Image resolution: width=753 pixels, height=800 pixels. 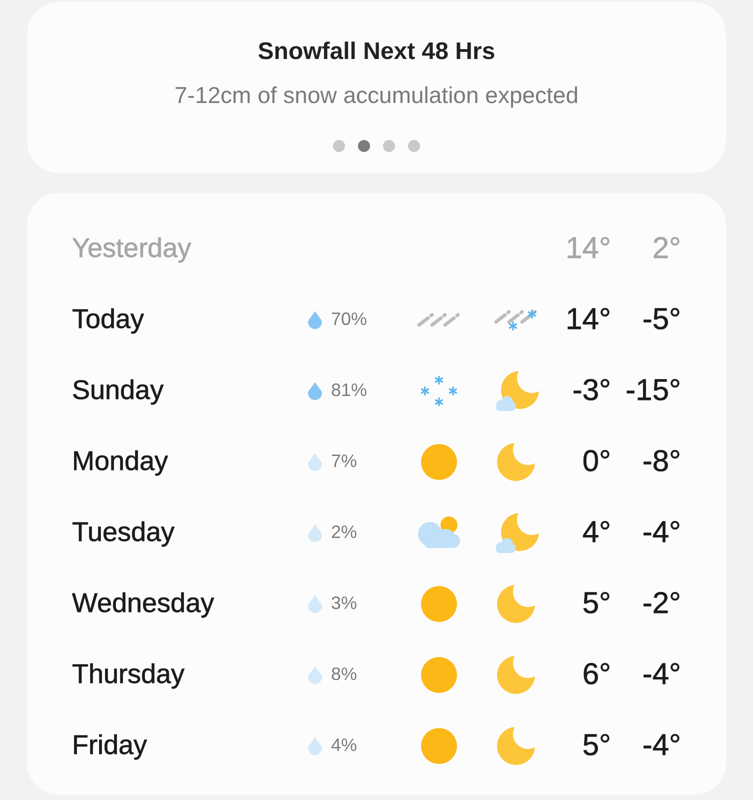 What do you see at coordinates (376, 95) in the screenshot?
I see `banner-subtitle: 7-12cm of snow accumulation expected` at bounding box center [376, 95].